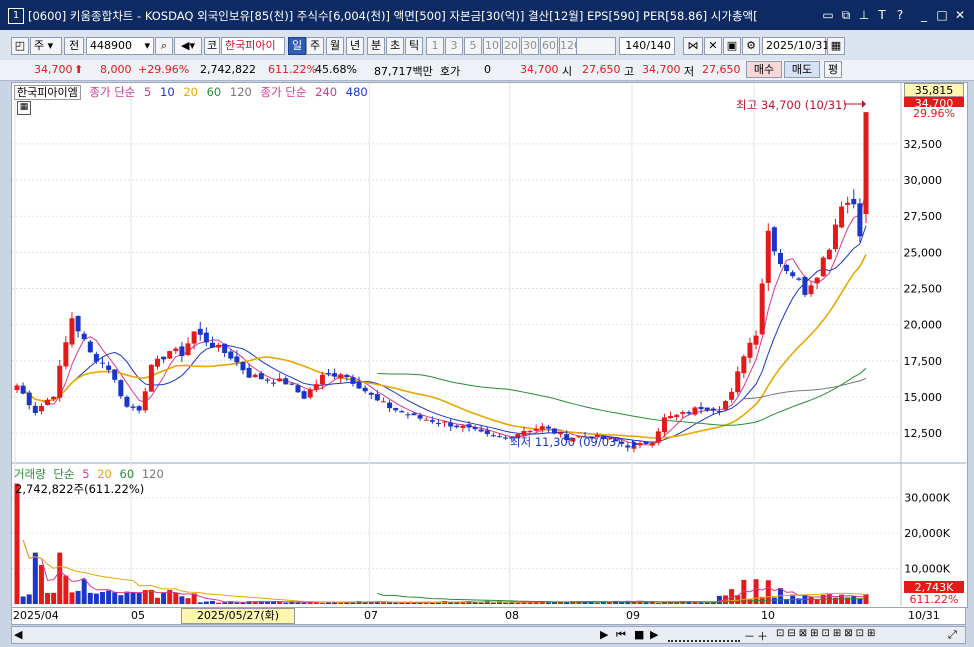 The width and height of the screenshot is (974, 647). Describe the element at coordinates (212, 46) in the screenshot. I see `code-type-button: 코` at that location.